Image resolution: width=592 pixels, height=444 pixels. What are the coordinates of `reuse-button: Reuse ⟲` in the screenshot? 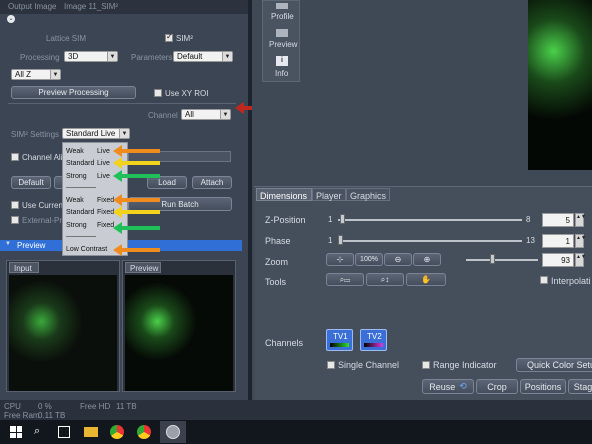 It's located at (448, 386).